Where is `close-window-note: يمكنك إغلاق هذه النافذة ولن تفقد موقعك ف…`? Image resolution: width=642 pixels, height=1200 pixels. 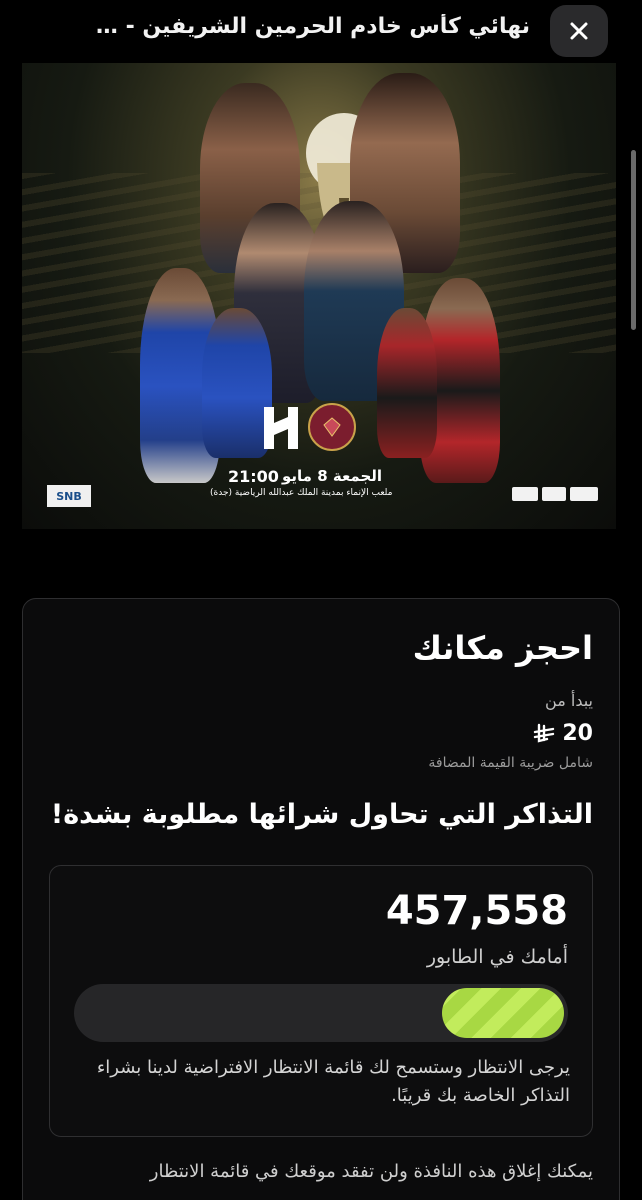
close-window-note: يمكنك إغلاق هذه النافذة ولن تفقد موقعك ف… is located at coordinates (371, 1171).